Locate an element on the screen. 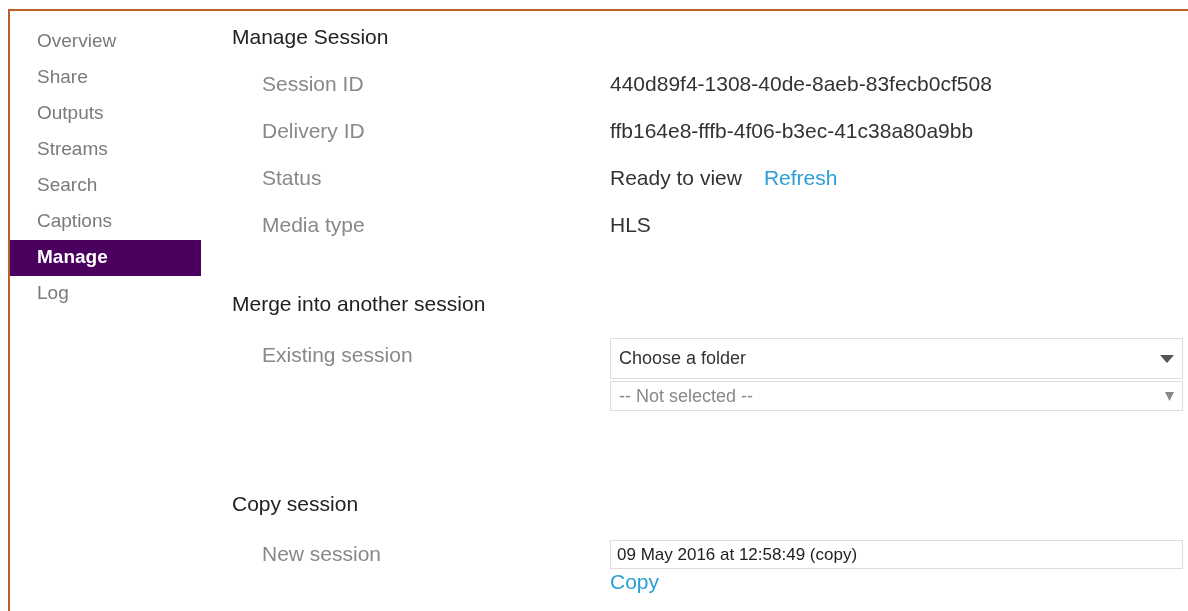 This screenshot has width=1188, height=611. session-name-input: 09 May 2016 at 12:58:49 (copy) is located at coordinates (896, 554).